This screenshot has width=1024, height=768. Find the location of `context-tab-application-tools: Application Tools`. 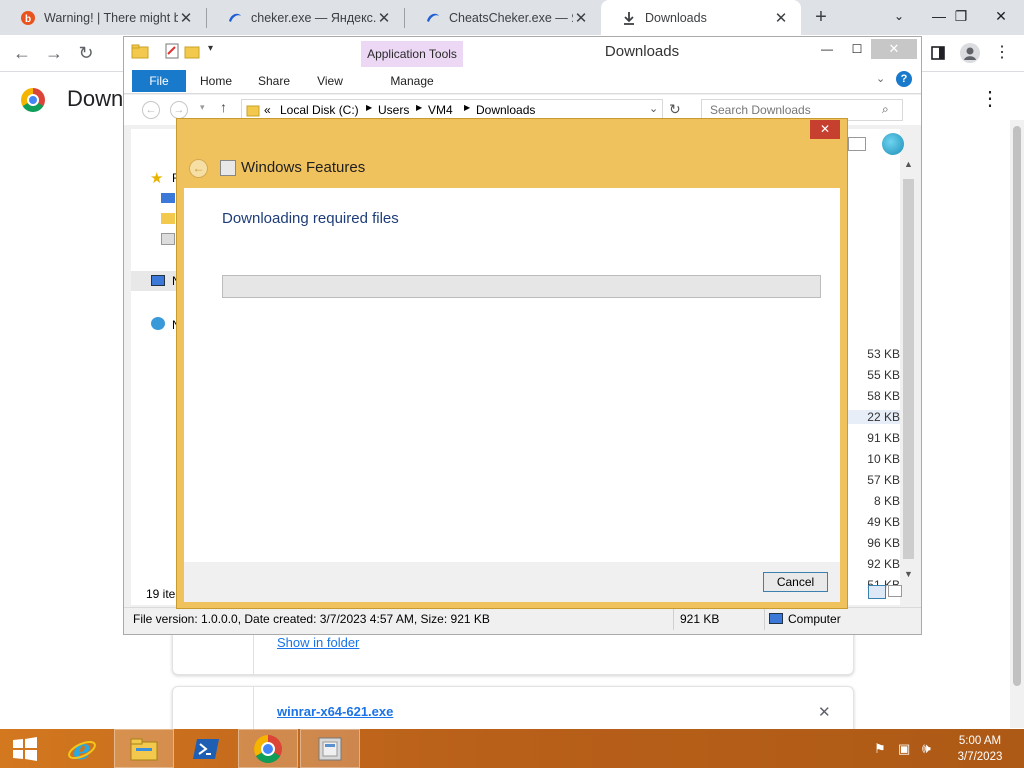

context-tab-application-tools: Application Tools is located at coordinates (412, 54).